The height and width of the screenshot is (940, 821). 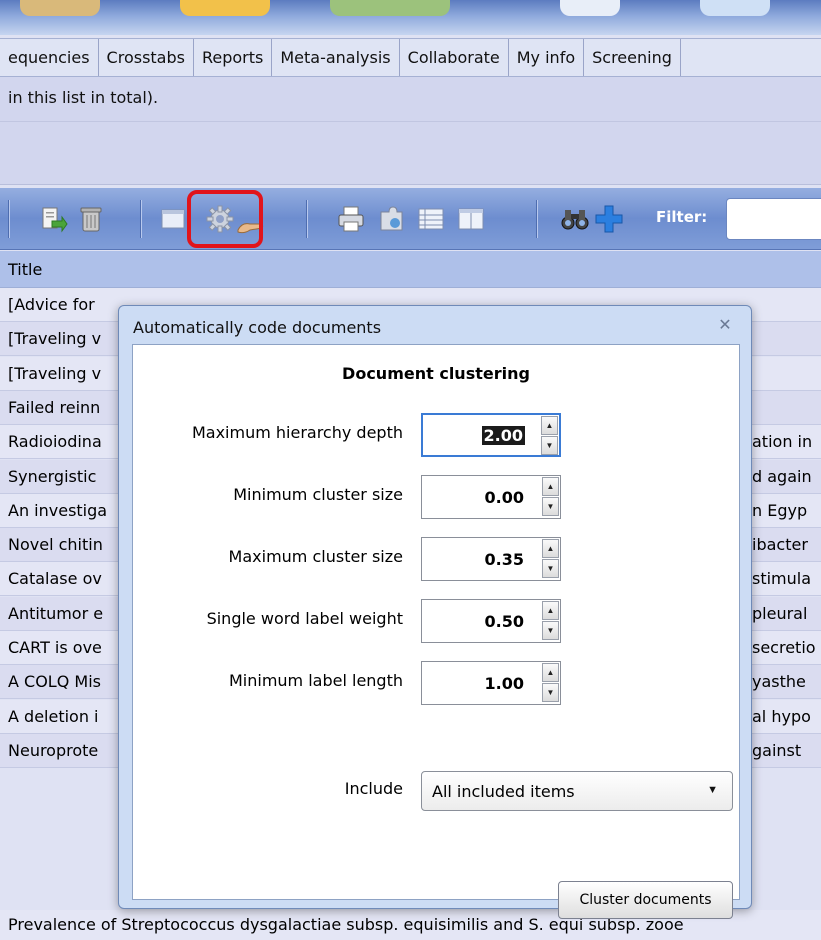 I want to click on grid-header-title: Title, so click(x=410, y=269).